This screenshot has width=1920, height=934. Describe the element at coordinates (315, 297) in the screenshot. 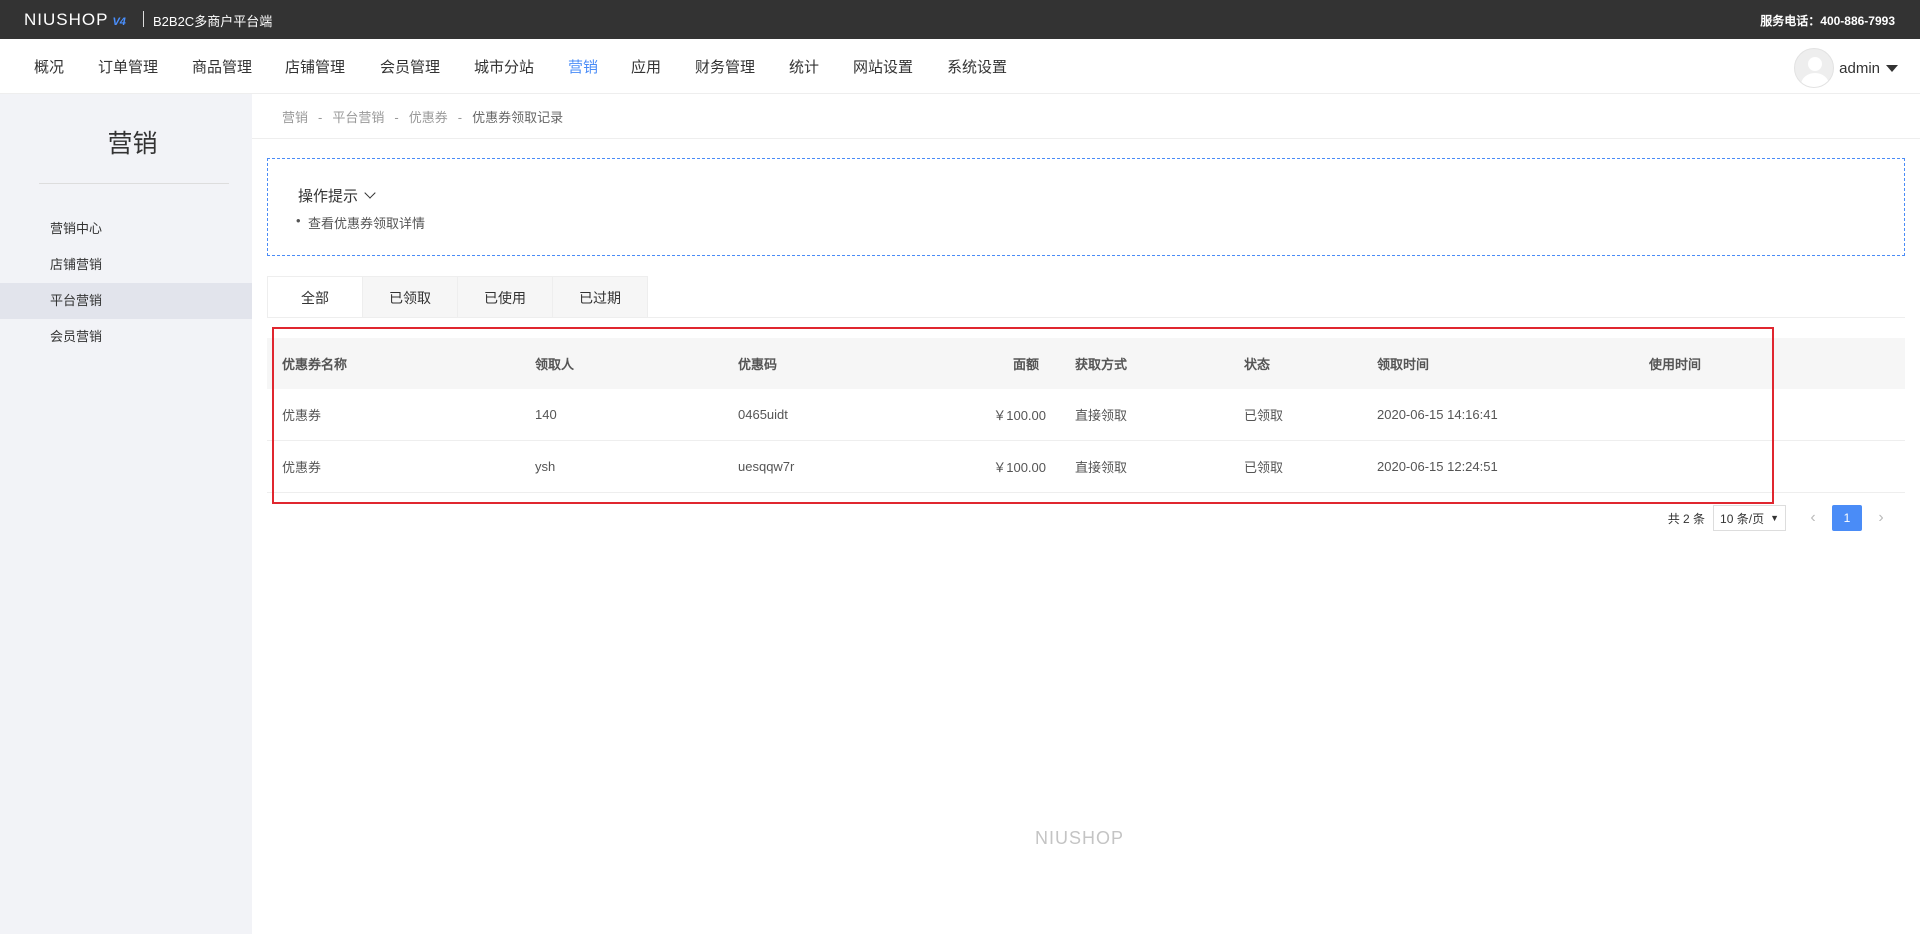

I see `tab-all: 全部` at that location.